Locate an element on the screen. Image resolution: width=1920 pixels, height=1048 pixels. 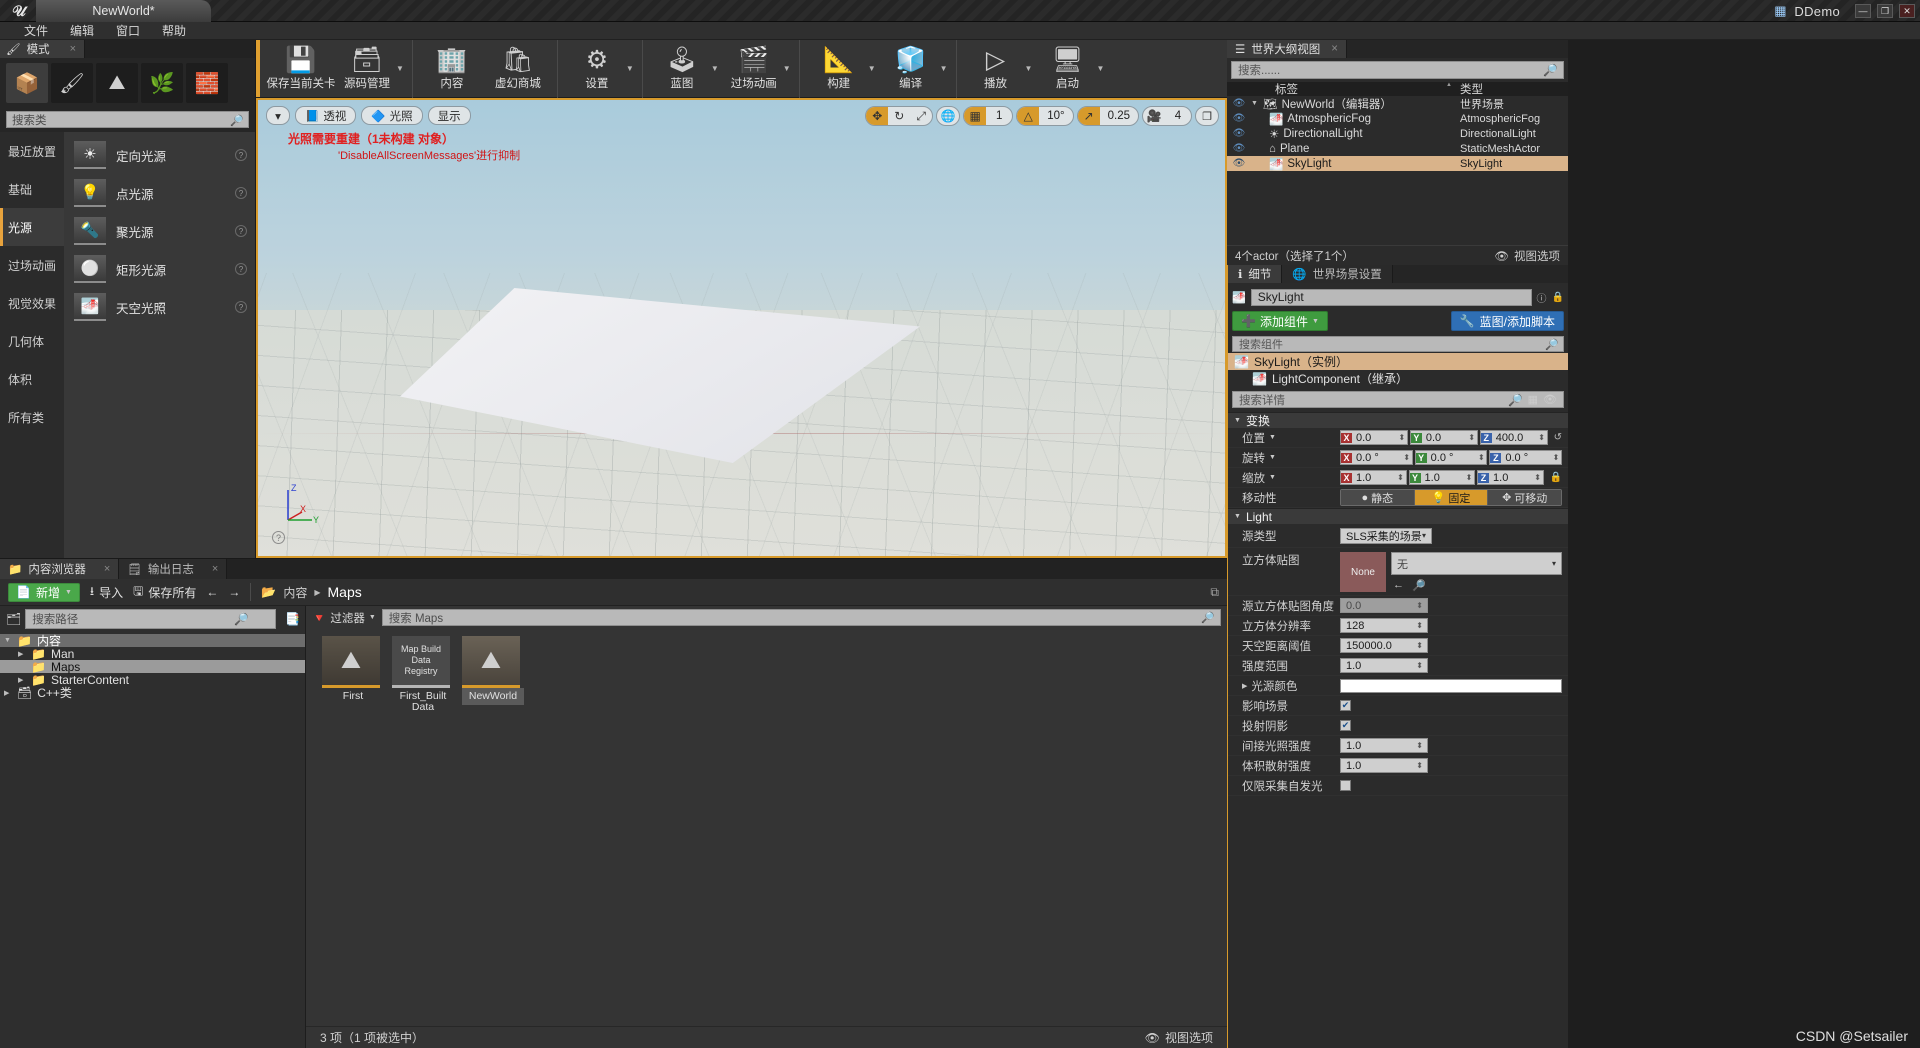
scale-gizmo-button: ⤢ is located at coordinates (921, 116).